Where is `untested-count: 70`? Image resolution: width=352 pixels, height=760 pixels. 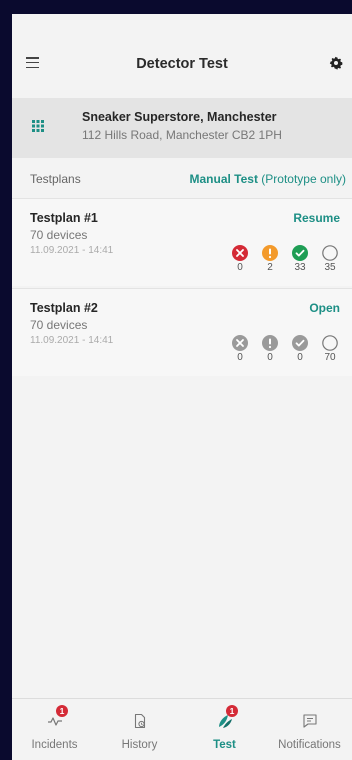
untested-count: 70 is located at coordinates (330, 357).